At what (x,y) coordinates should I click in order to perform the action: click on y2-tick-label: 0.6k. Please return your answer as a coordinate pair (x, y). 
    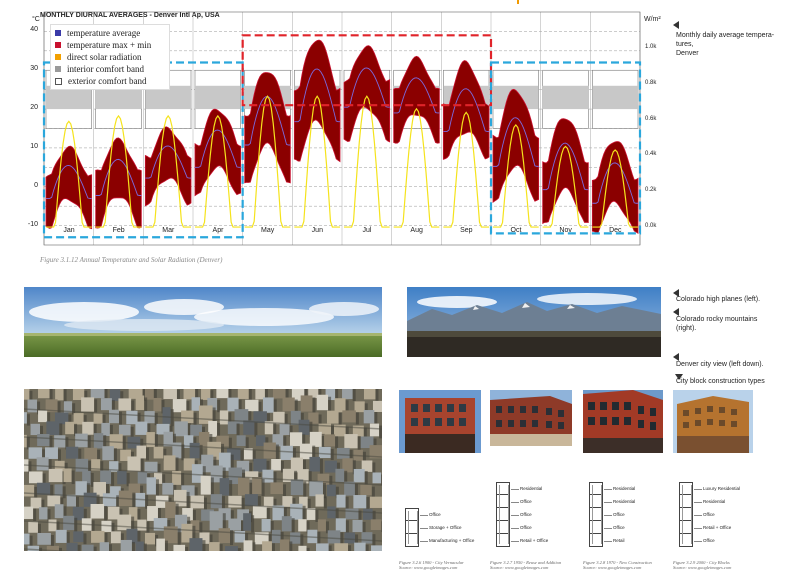
    Looking at the image, I should click on (651, 118).